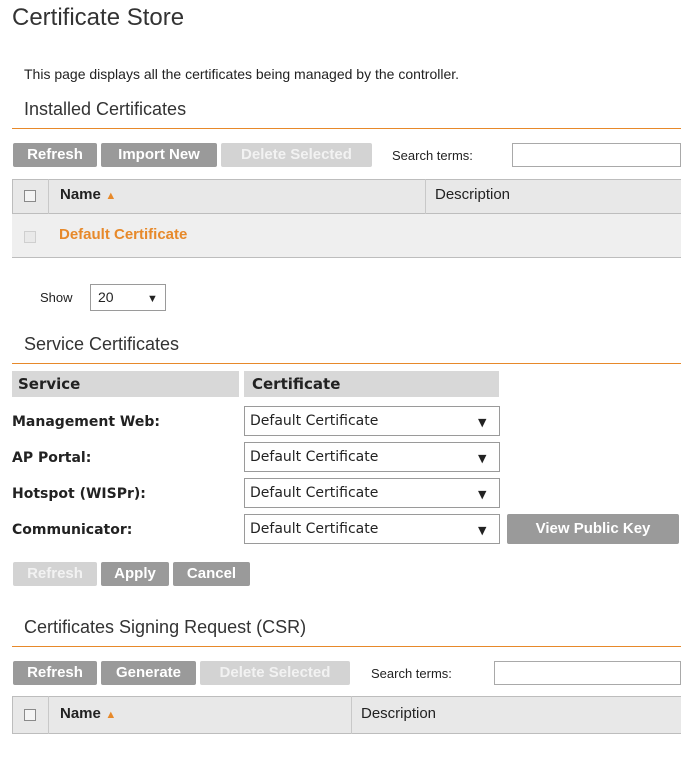  What do you see at coordinates (411, 673) in the screenshot?
I see `csr-search-label: Search terms:` at bounding box center [411, 673].